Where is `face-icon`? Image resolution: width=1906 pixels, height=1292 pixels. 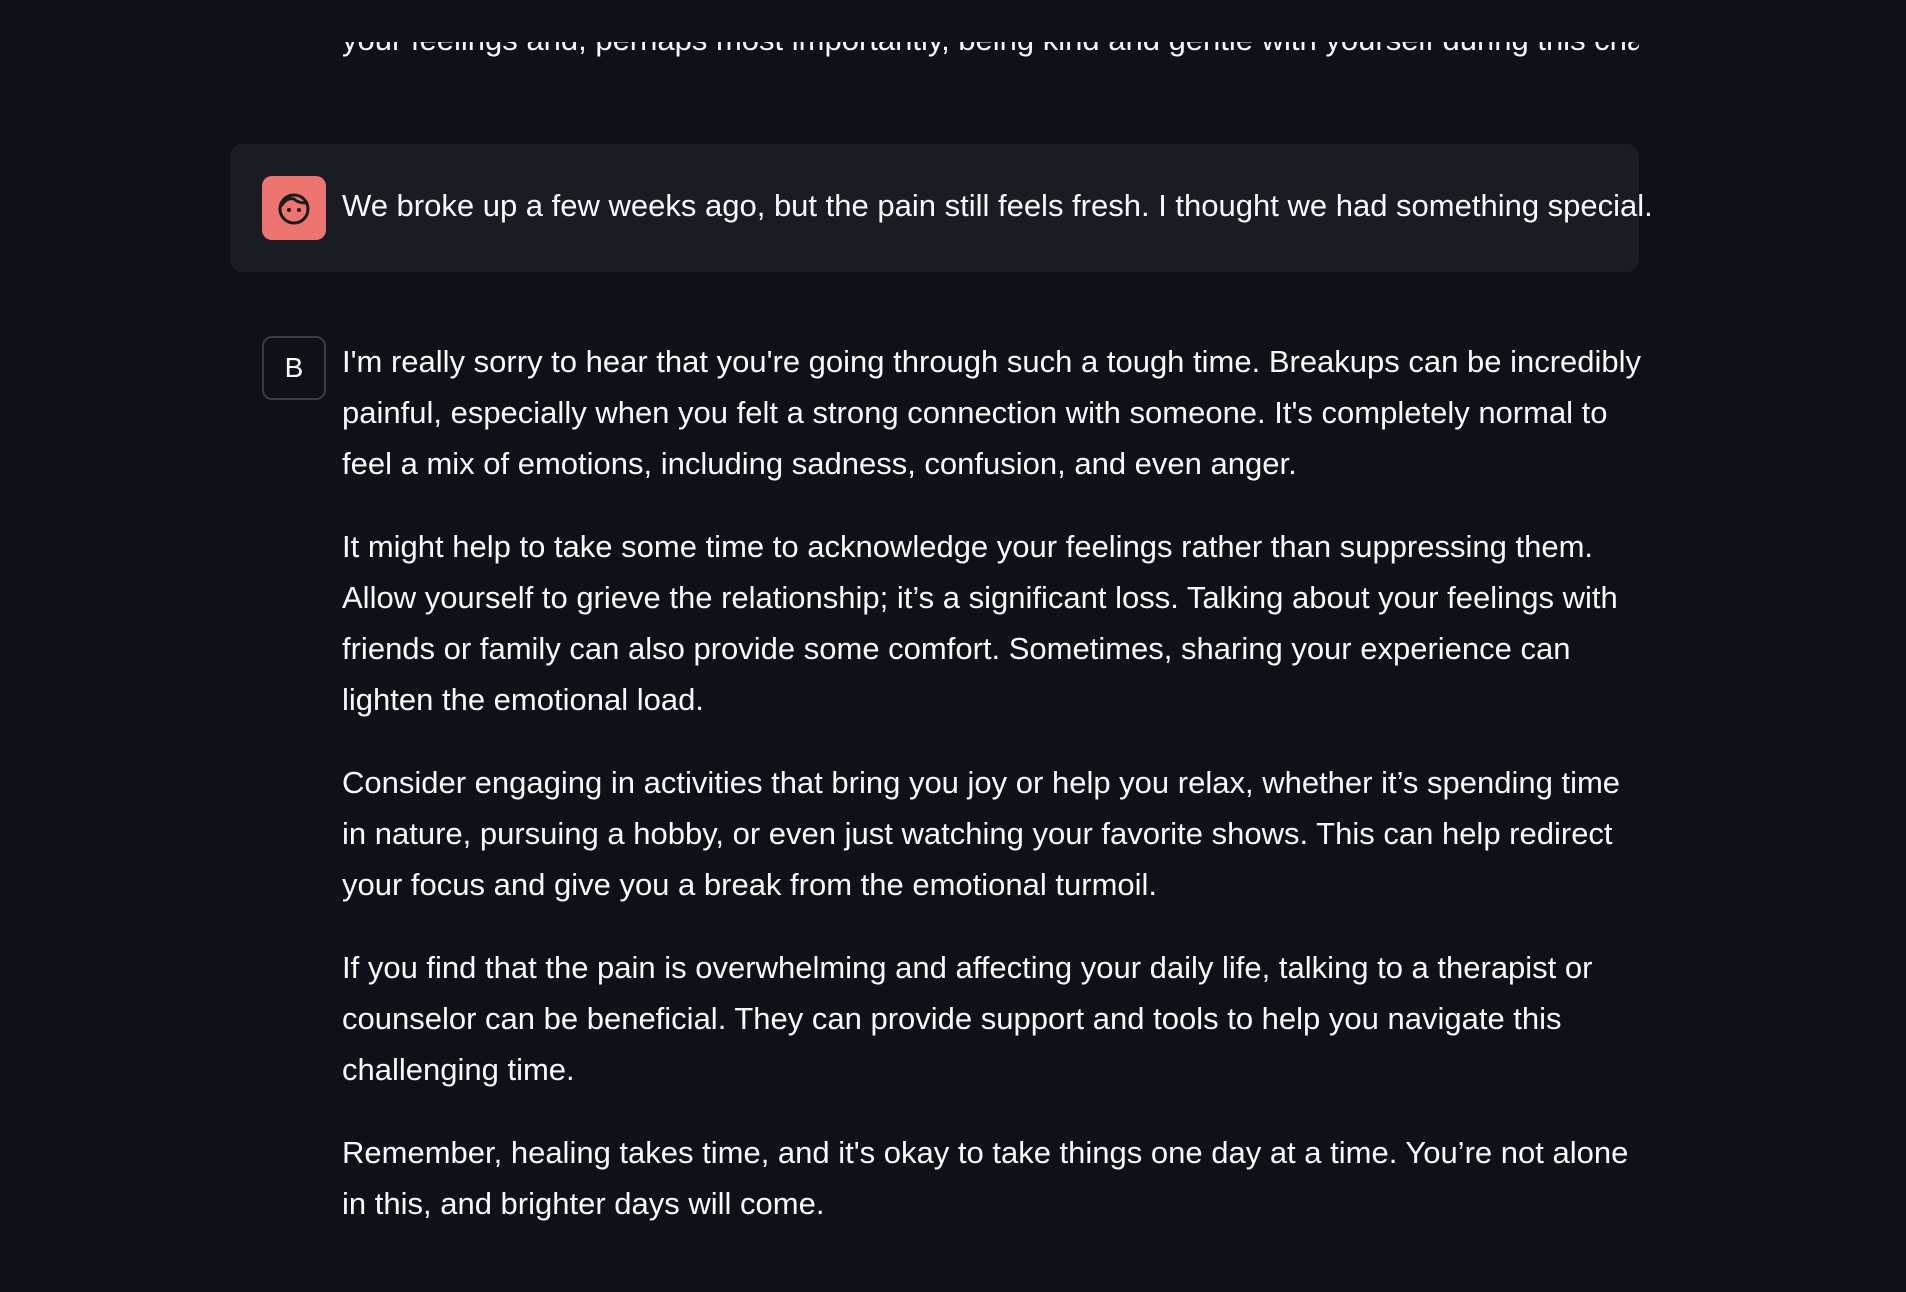 face-icon is located at coordinates (294, 209).